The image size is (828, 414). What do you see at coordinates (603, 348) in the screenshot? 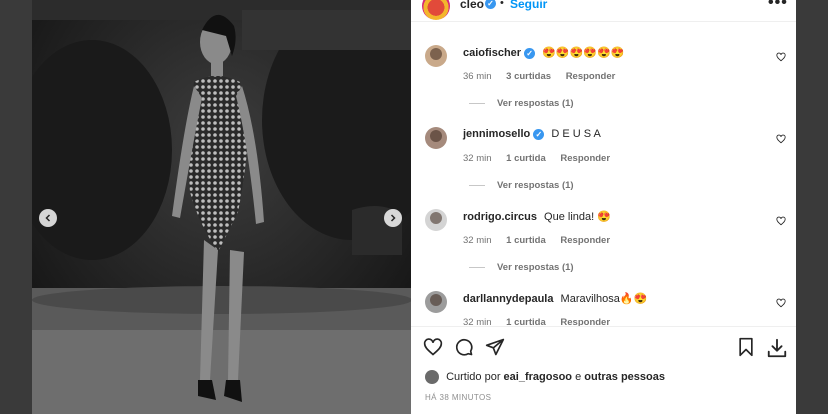
I see `post-actions-bar` at bounding box center [603, 348].